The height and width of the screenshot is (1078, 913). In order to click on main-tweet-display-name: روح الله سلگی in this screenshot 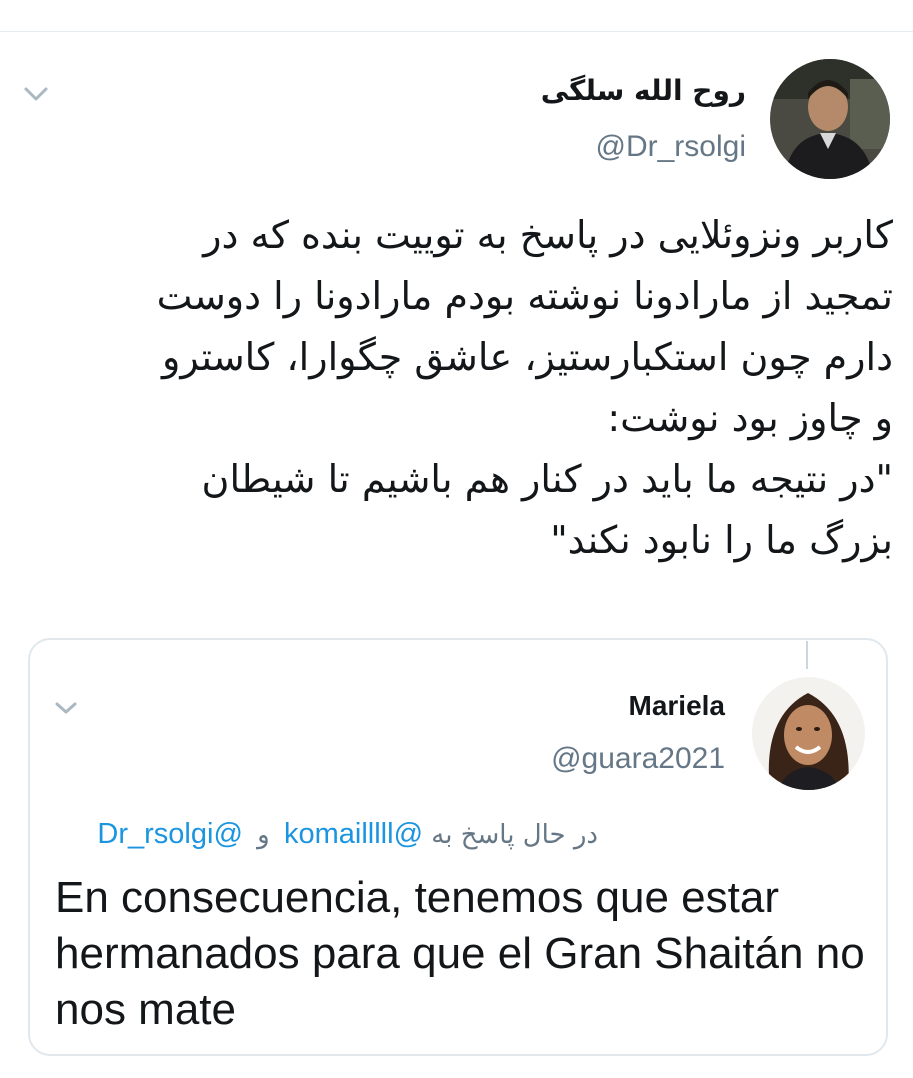, I will do `click(643, 90)`.